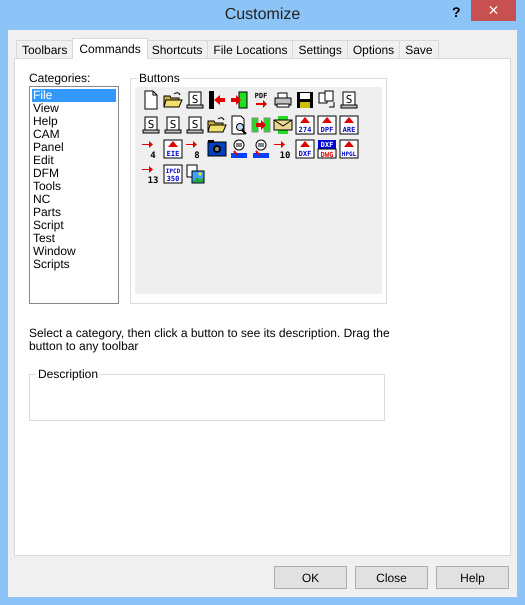  What do you see at coordinates (74, 199) in the screenshot?
I see `category-item: NC` at bounding box center [74, 199].